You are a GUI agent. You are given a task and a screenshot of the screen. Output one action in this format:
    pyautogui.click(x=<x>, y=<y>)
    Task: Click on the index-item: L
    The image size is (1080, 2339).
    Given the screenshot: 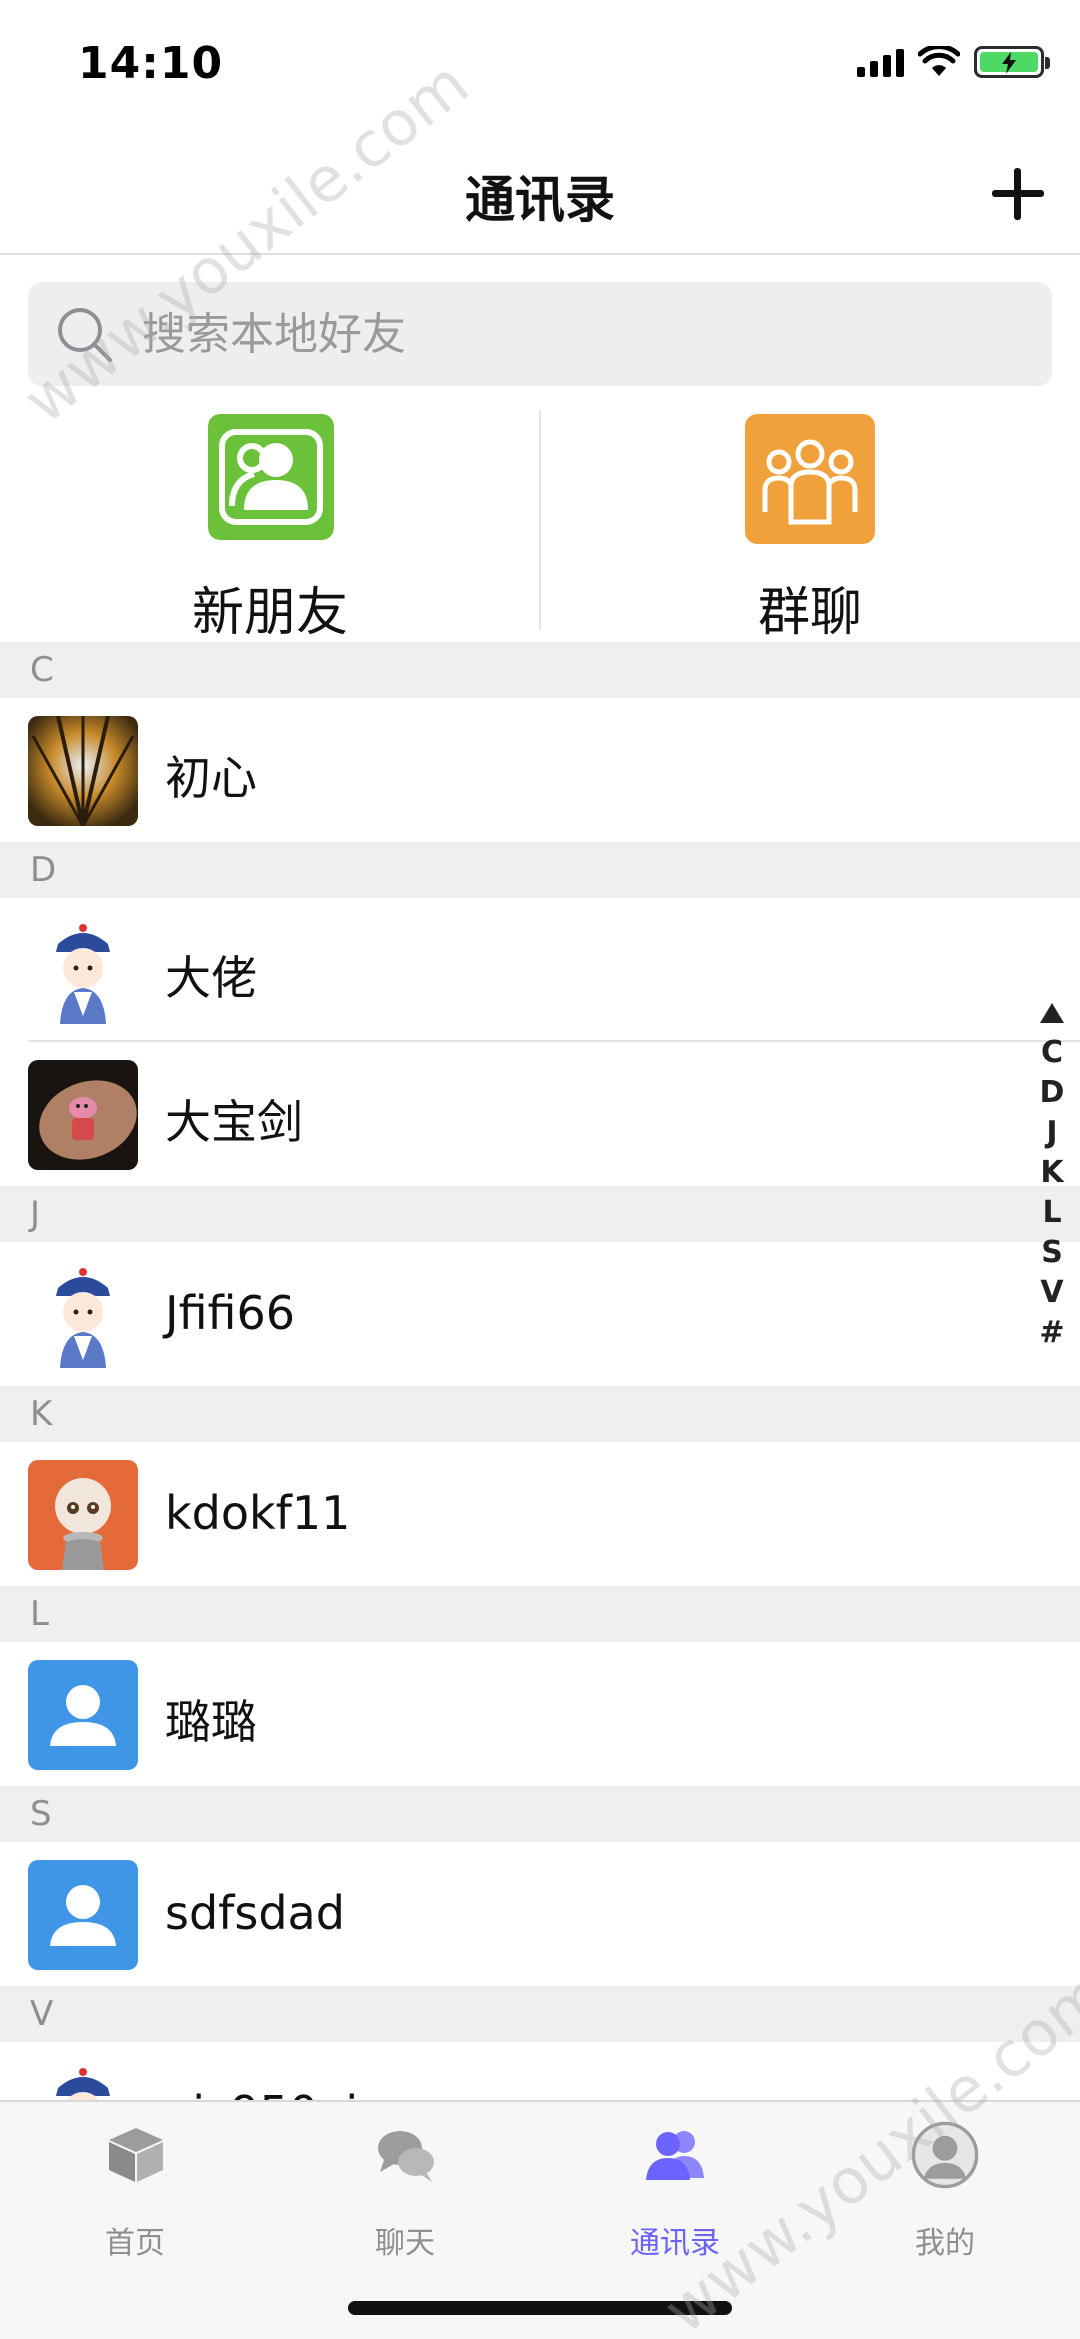 What is the action you would take?
    pyautogui.click(x=1051, y=1213)
    